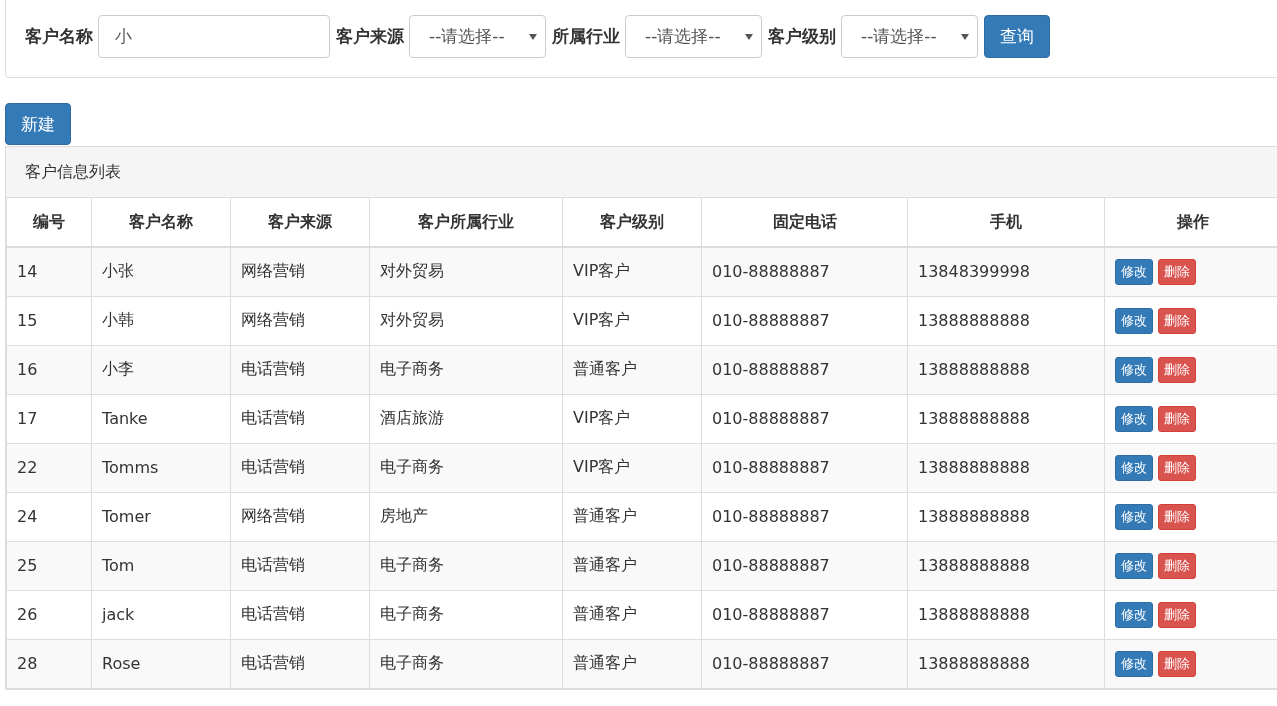  What do you see at coordinates (802, 36) in the screenshot?
I see `filter-label: 客户级别` at bounding box center [802, 36].